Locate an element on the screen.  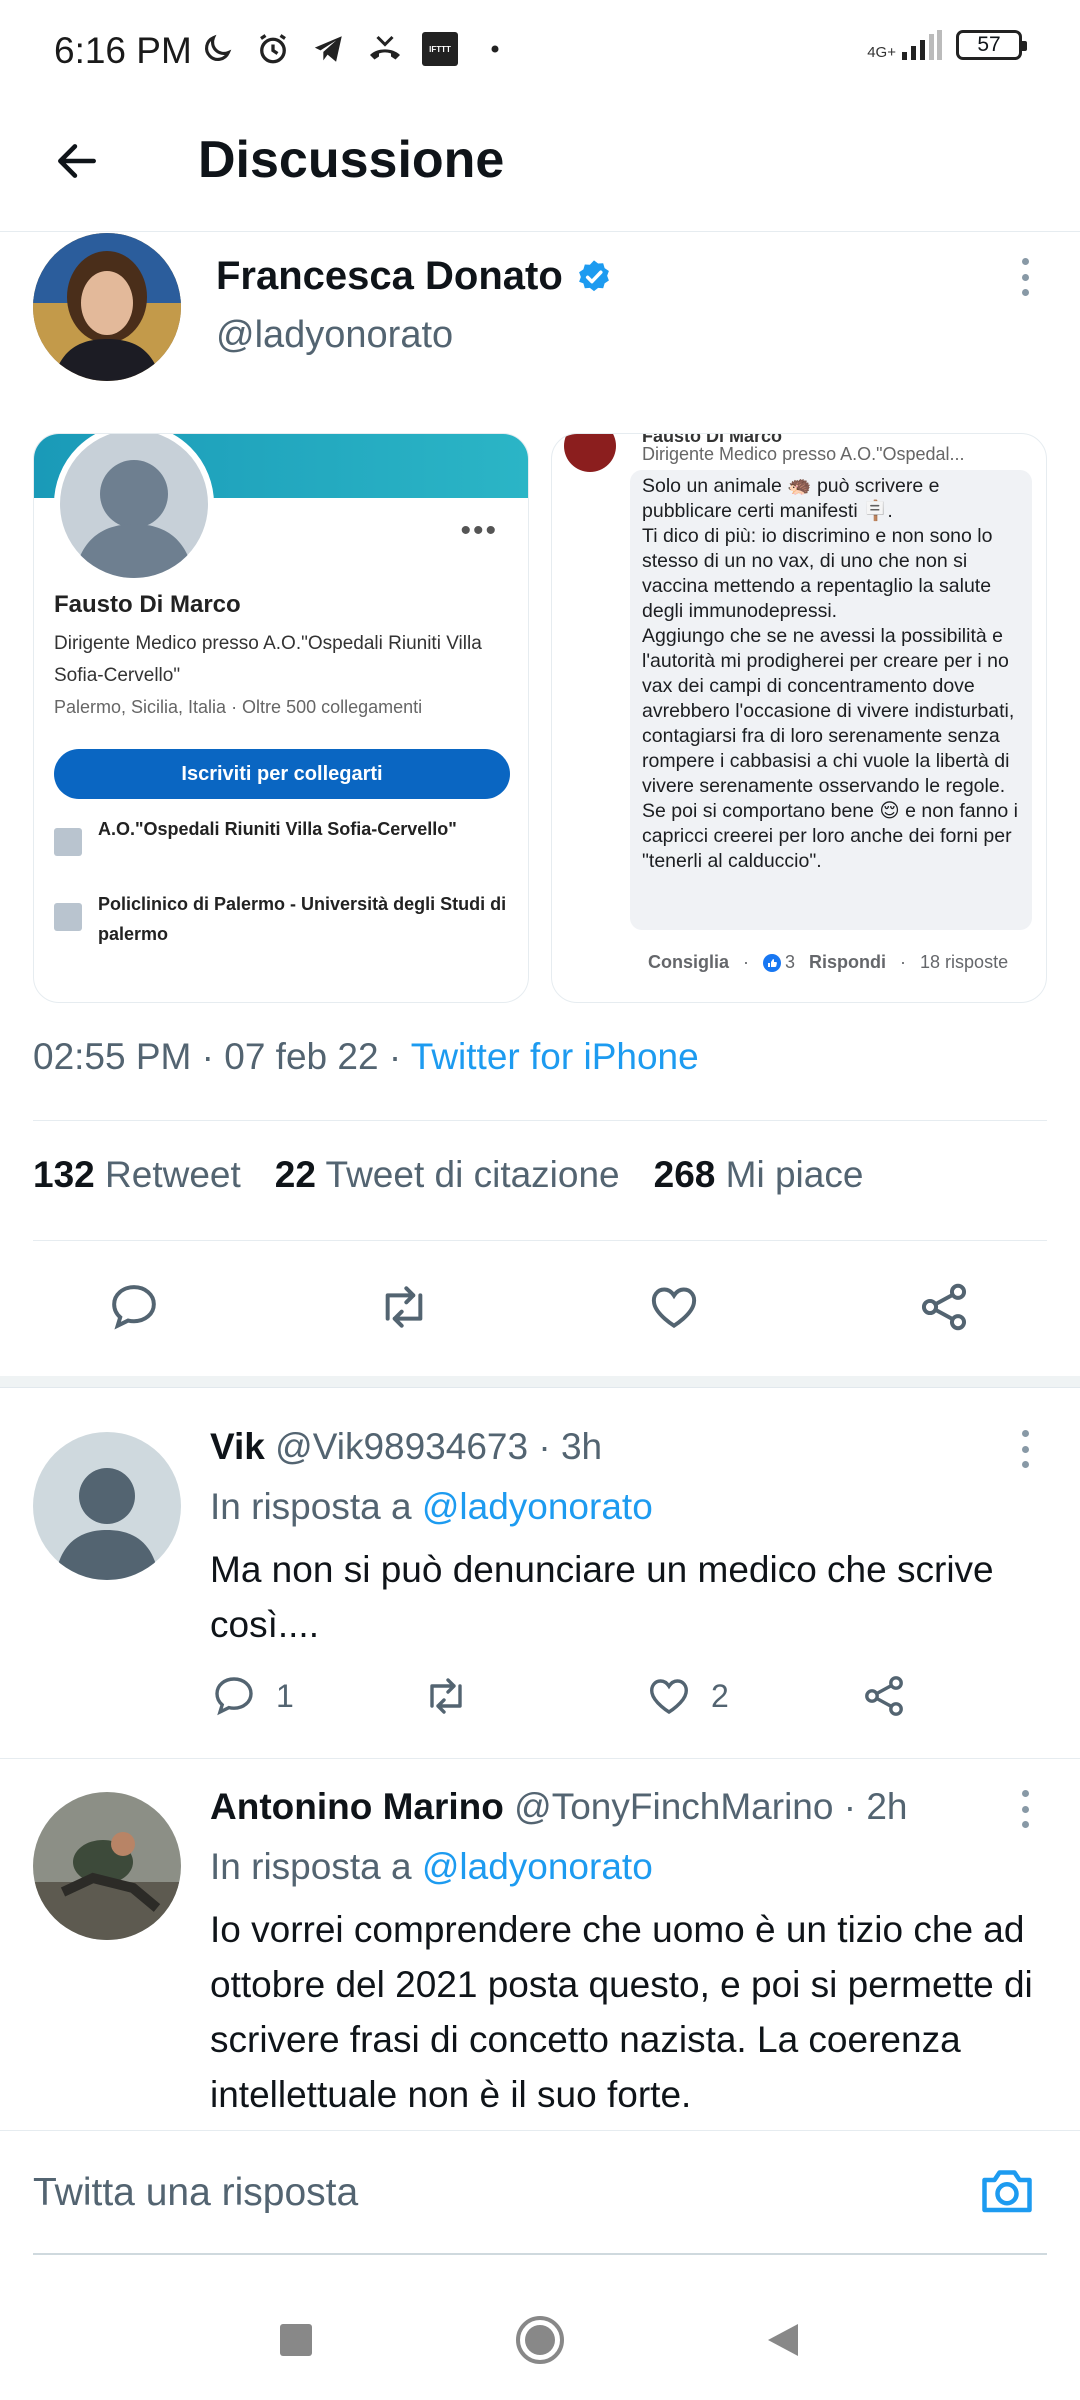
share-button is located at coordinates (944, 1307).